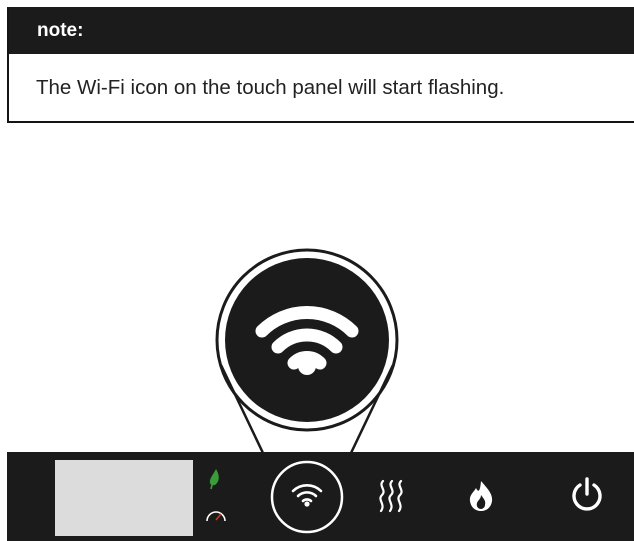 This screenshot has width=634, height=541. What do you see at coordinates (214, 479) in the screenshot?
I see `leaf-icon` at bounding box center [214, 479].